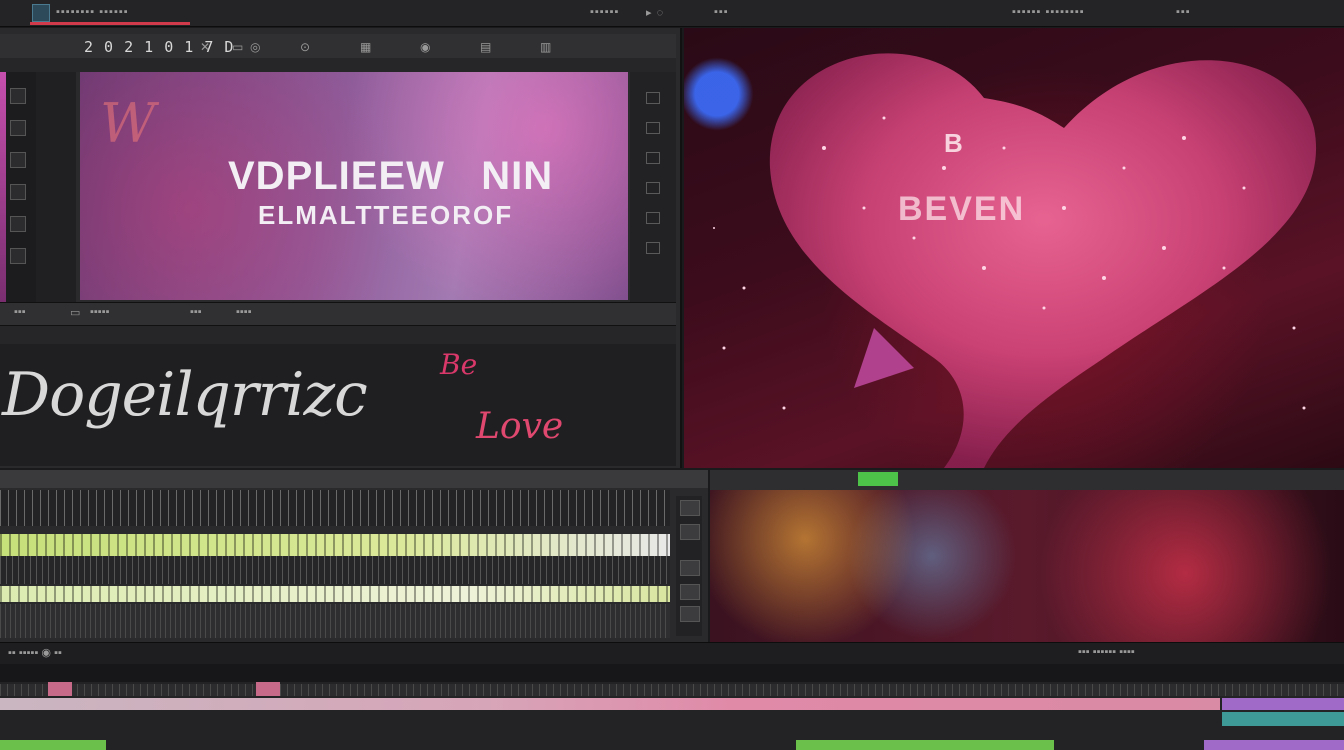 The height and width of the screenshot is (750, 1344). Describe the element at coordinates (672, 653) in the screenshot. I see `status-bar` at that location.